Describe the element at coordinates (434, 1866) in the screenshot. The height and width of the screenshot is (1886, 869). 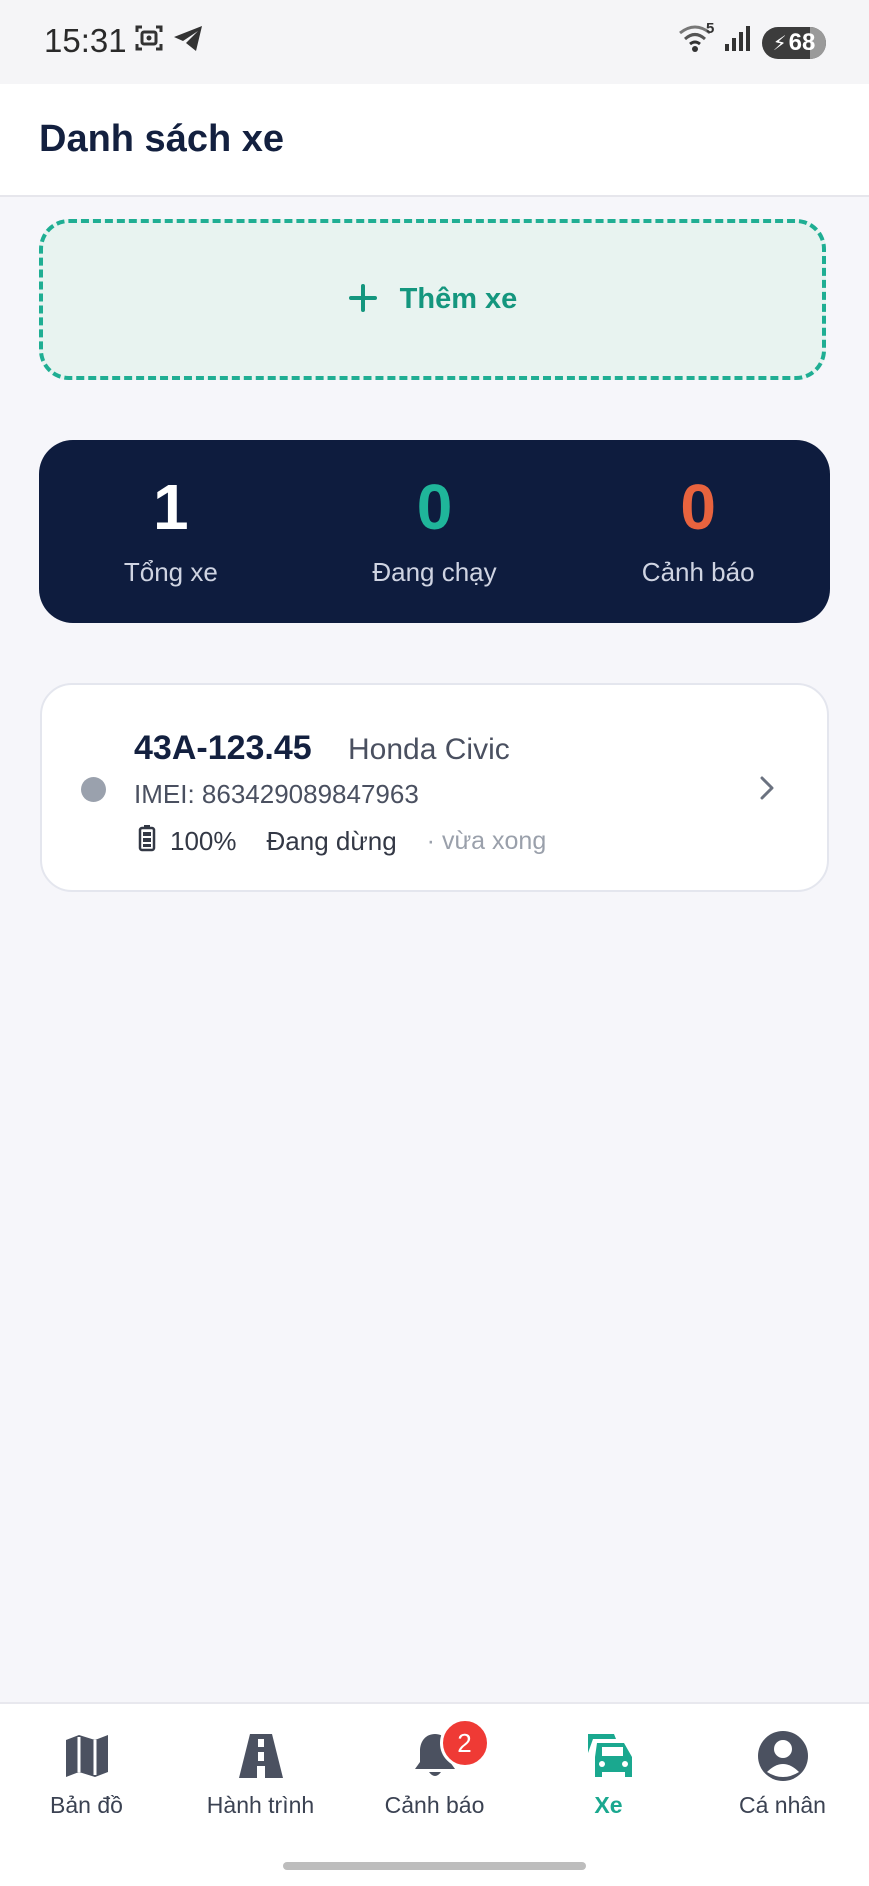
I see `home-indicator` at that location.